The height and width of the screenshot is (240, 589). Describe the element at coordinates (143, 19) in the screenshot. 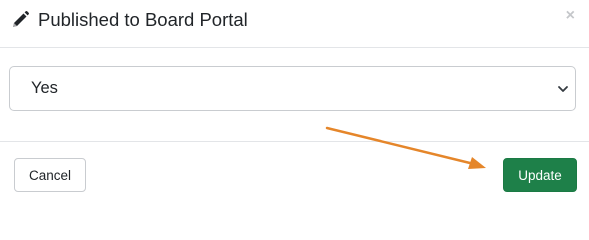

I see `modal-title: Published to Board Portal` at that location.